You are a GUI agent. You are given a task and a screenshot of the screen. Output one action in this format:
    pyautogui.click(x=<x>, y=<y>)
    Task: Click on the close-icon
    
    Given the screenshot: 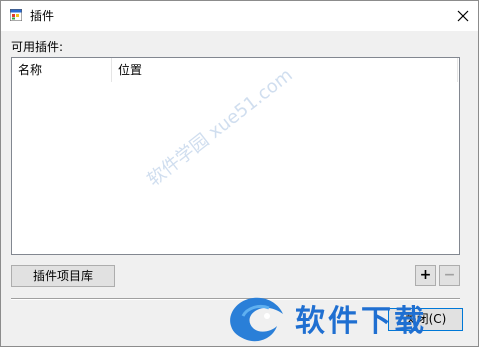 What is the action you would take?
    pyautogui.click(x=463, y=16)
    